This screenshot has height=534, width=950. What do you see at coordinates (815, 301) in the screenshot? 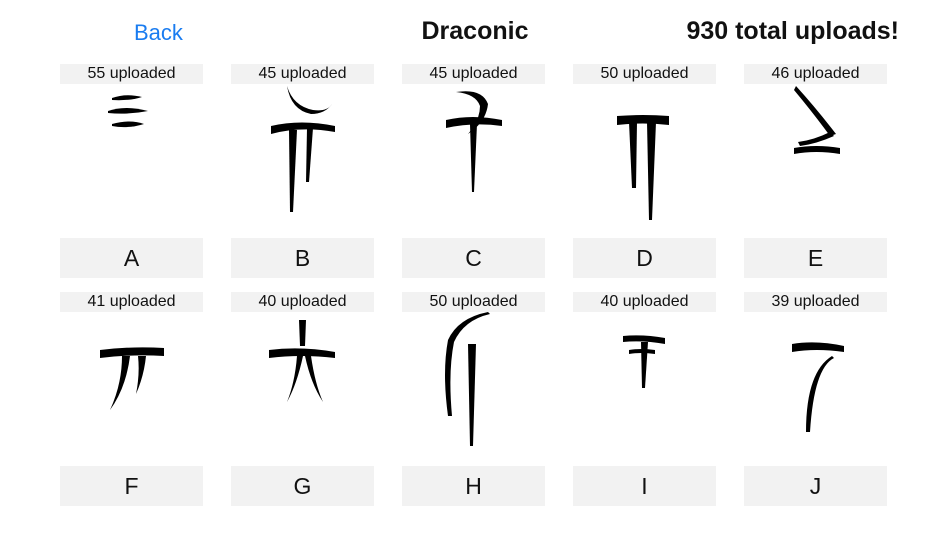
I see `upload-count: 39 uploaded` at bounding box center [815, 301].